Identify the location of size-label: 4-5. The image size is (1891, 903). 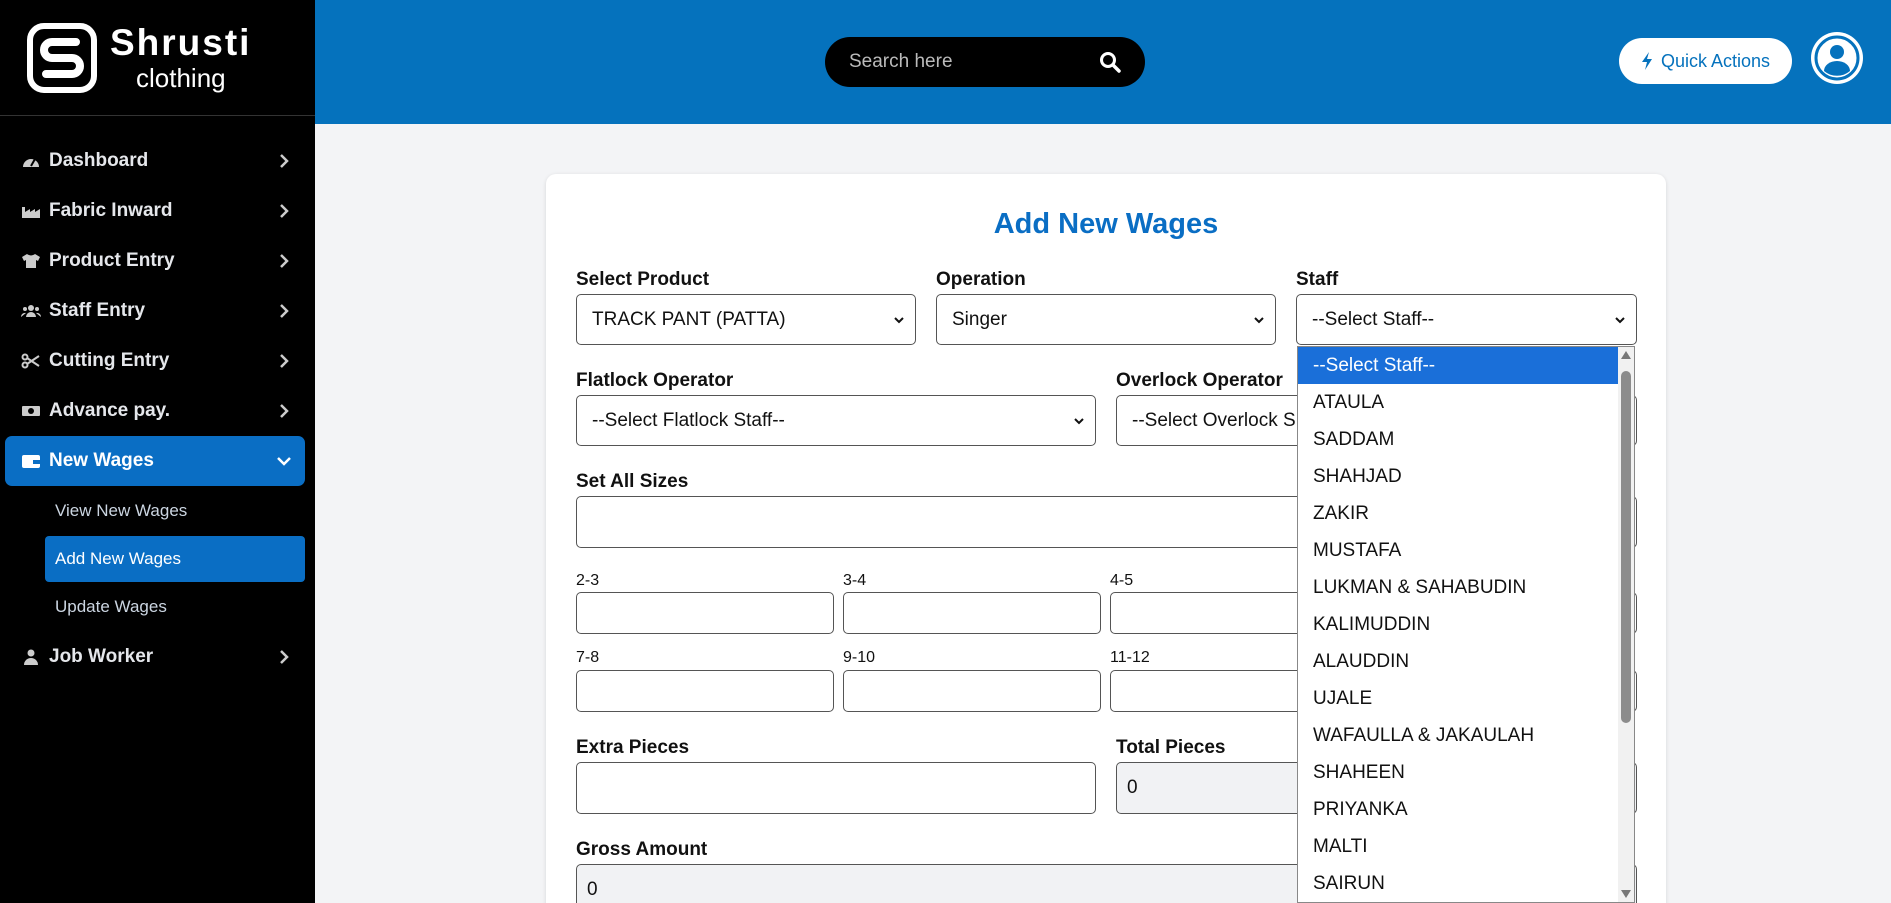
(1122, 580).